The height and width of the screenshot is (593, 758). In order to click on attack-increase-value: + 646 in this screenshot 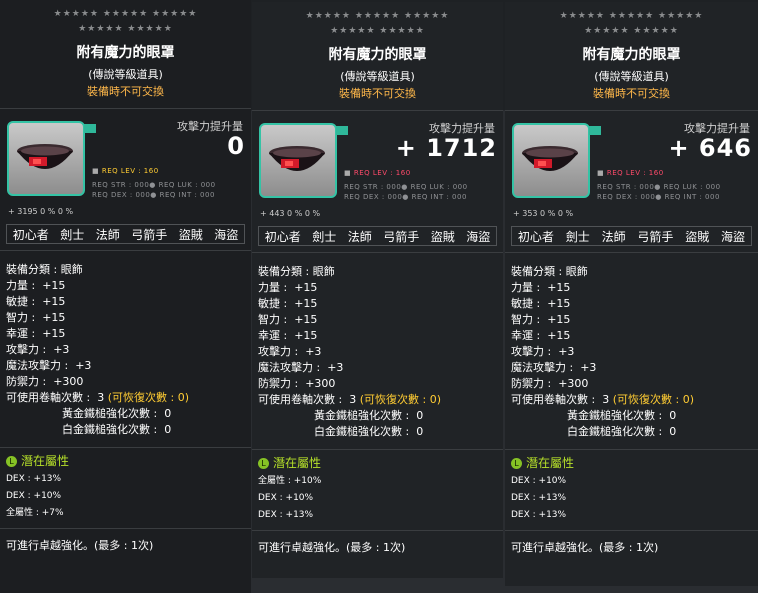, I will do `click(710, 148)`.